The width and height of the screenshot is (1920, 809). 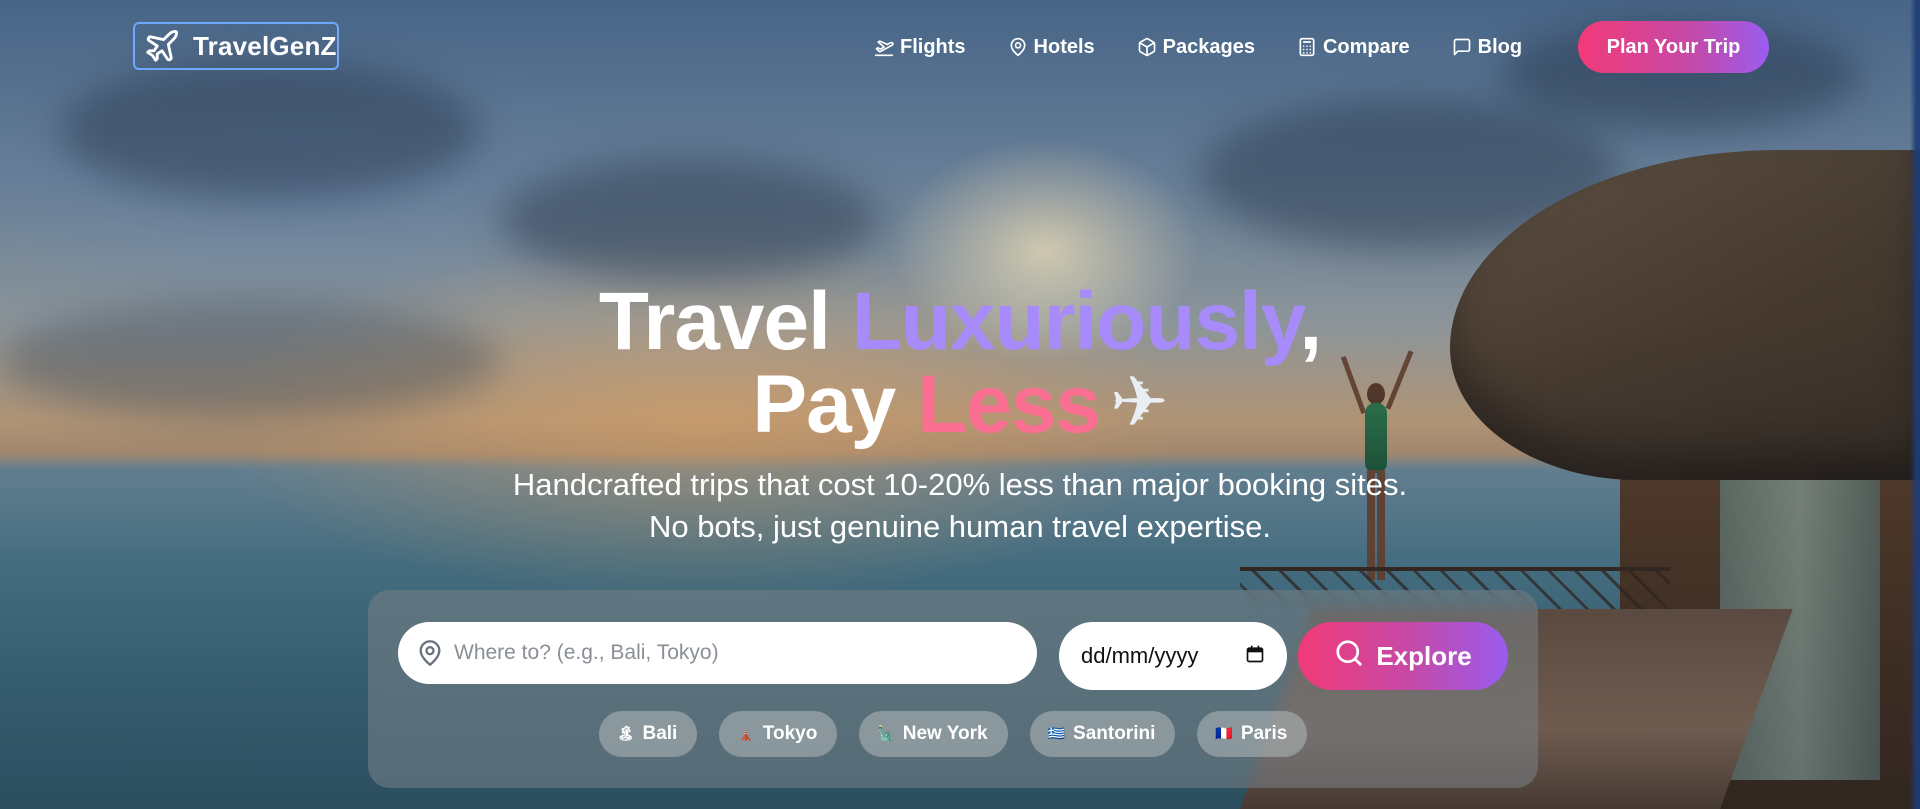 I want to click on date-field: dd/mm/yyyy, so click(x=1173, y=656).